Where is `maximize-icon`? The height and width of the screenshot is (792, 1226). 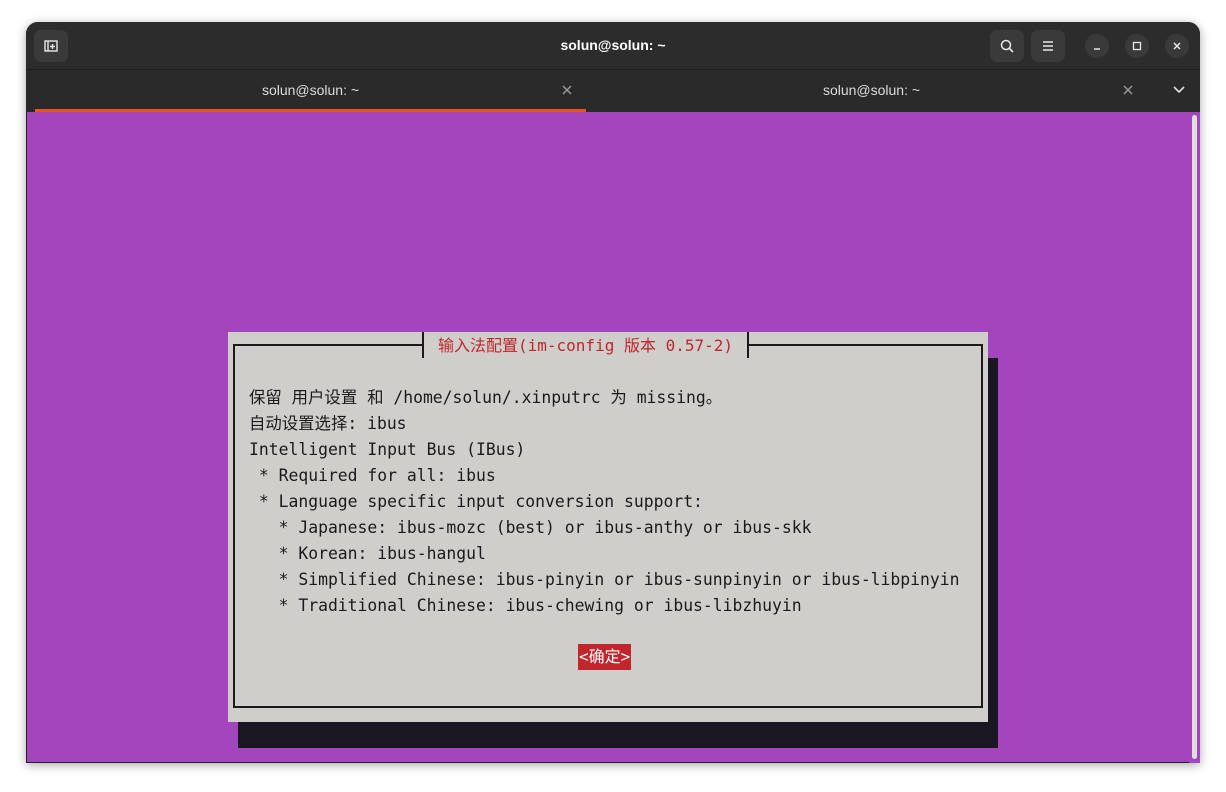
maximize-icon is located at coordinates (1137, 46).